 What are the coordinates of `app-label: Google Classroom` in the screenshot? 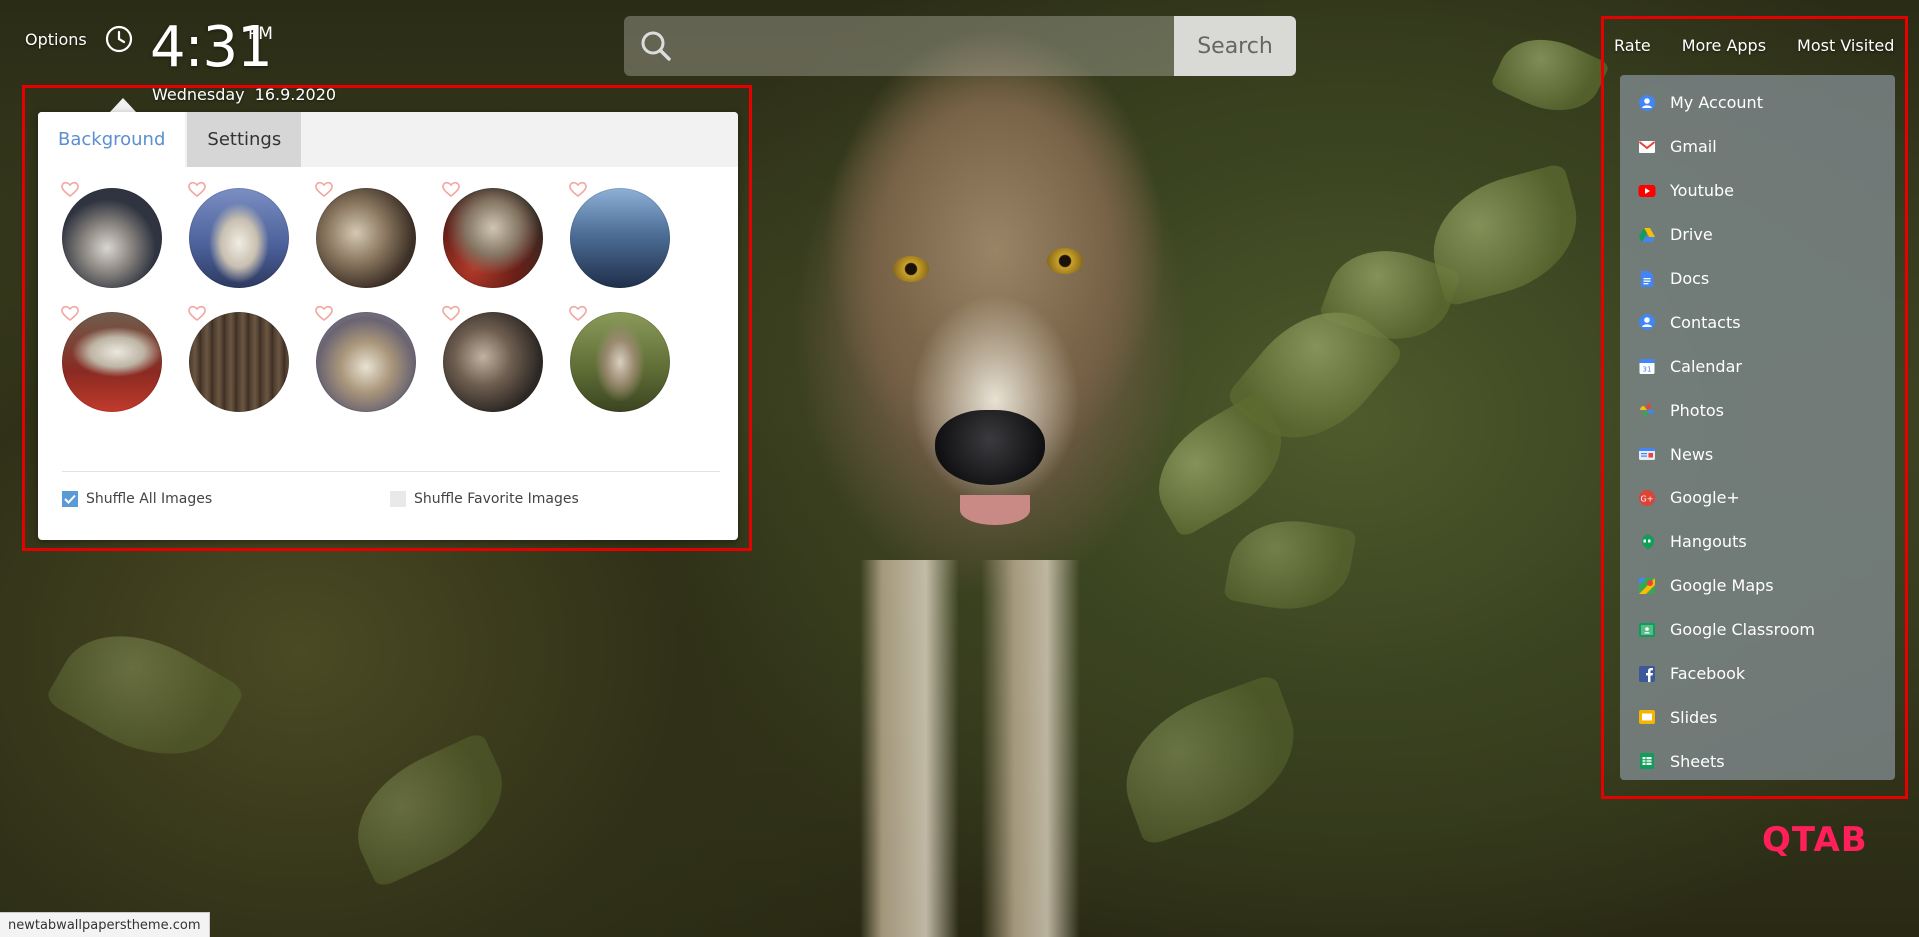 It's located at (1742, 630).